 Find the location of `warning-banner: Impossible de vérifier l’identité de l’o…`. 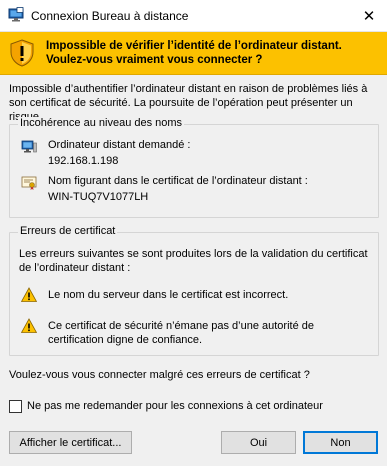

warning-banner: Impossible de vérifier l’identité de l’o… is located at coordinates (193, 53).